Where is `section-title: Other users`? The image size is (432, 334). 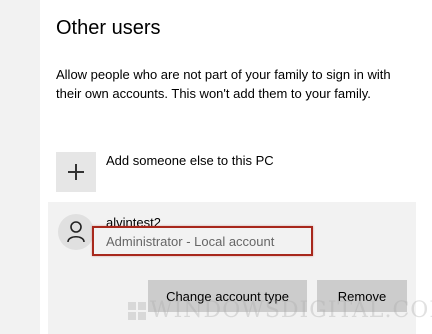
section-title: Other users is located at coordinates (108, 28).